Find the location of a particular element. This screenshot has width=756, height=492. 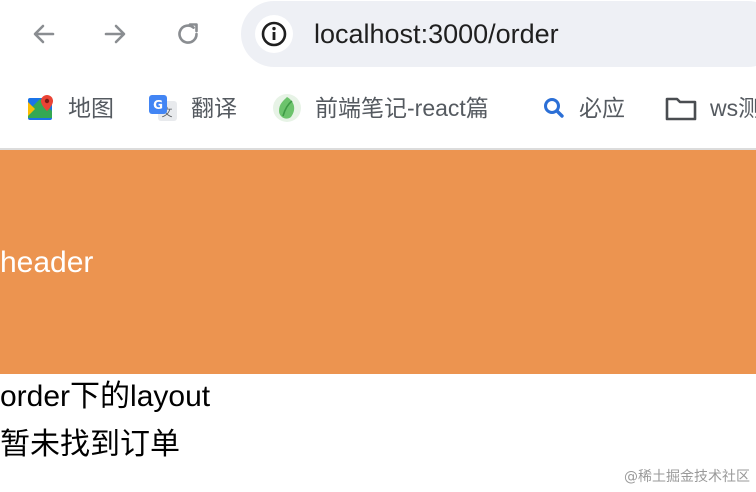

bookmark-folder: ws测 is located at coordinates (710, 108).